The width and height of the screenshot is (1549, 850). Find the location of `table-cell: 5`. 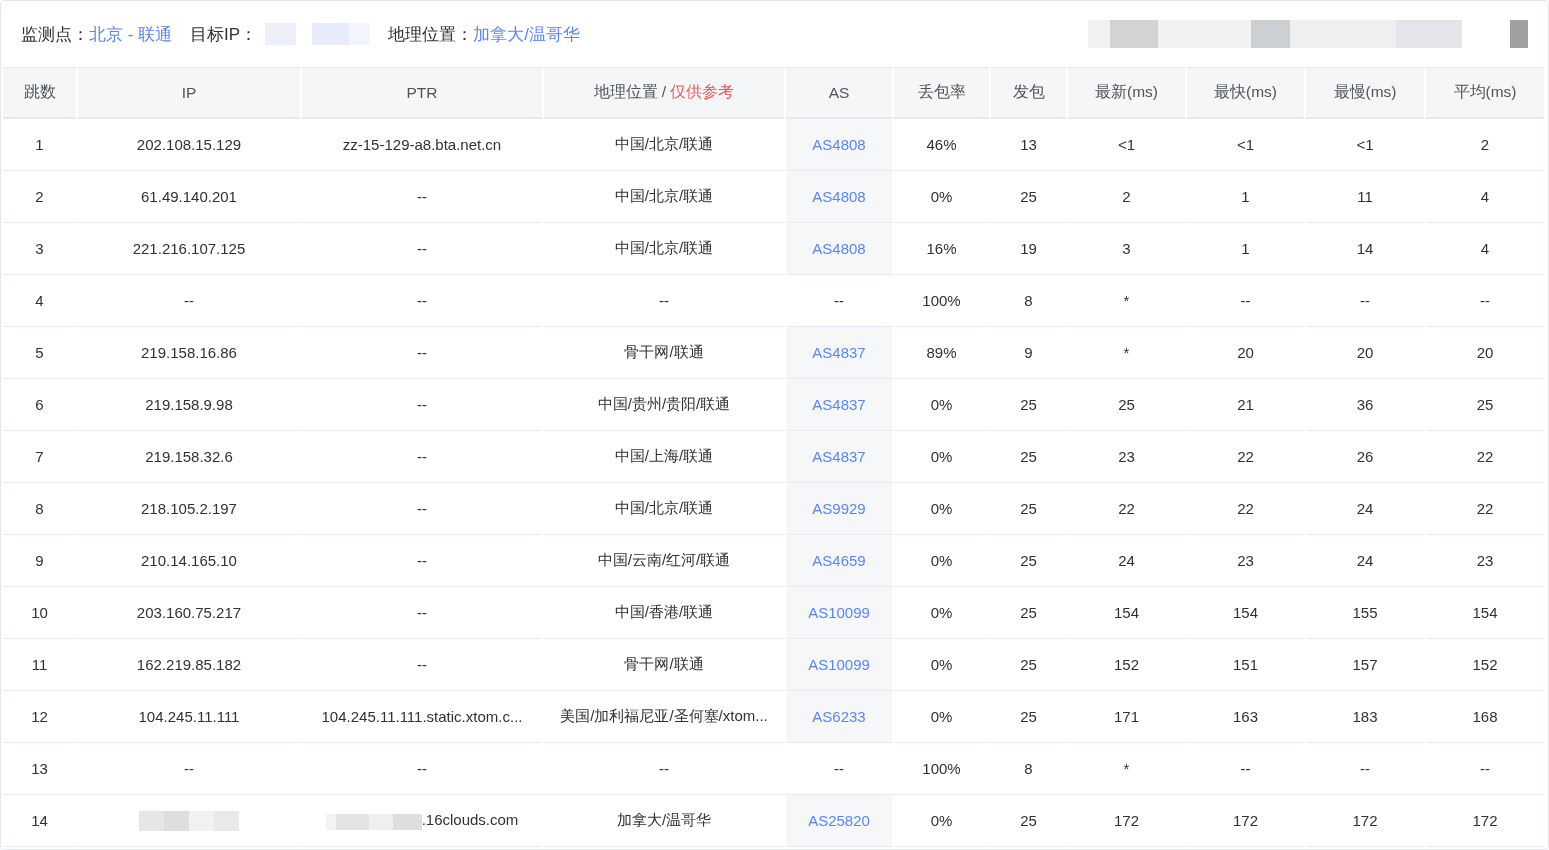

table-cell: 5 is located at coordinates (39, 353).